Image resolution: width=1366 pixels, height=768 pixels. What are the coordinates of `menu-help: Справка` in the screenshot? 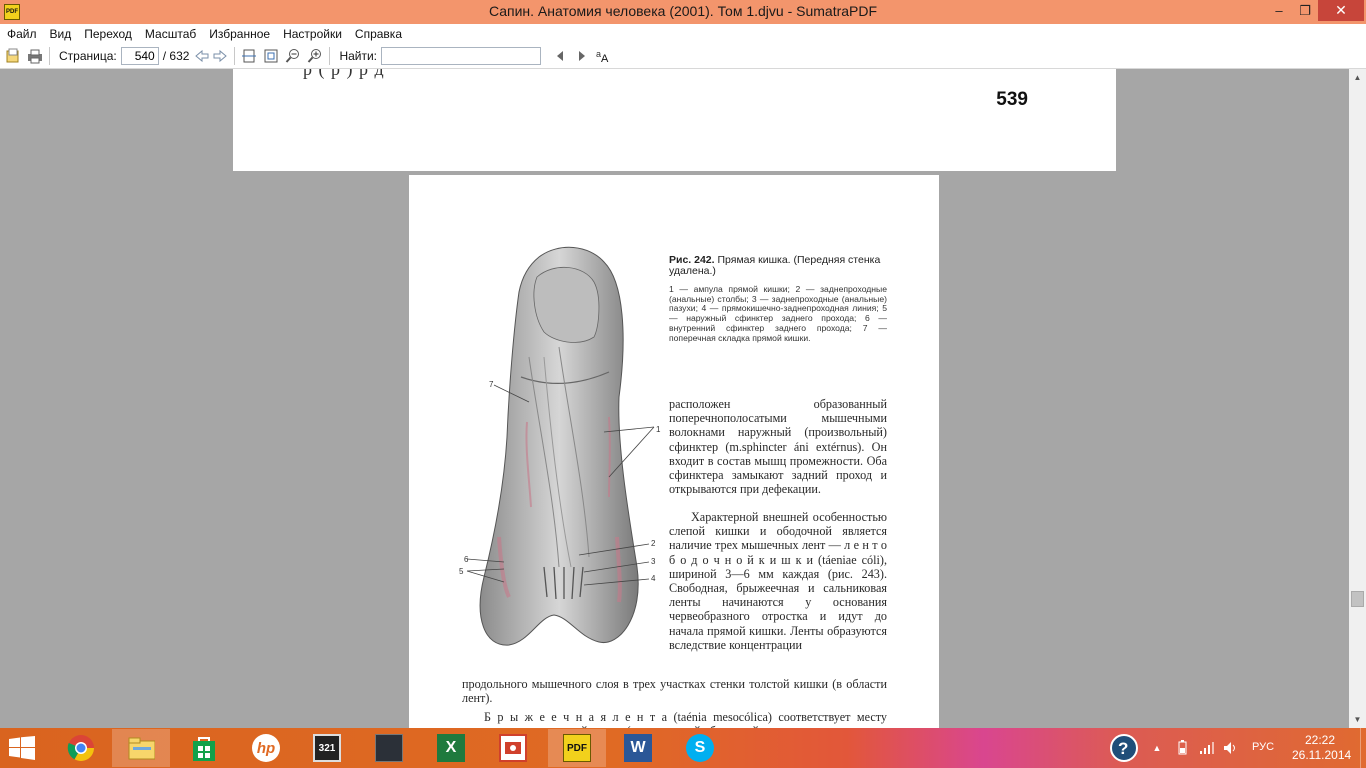 It's located at (378, 34).